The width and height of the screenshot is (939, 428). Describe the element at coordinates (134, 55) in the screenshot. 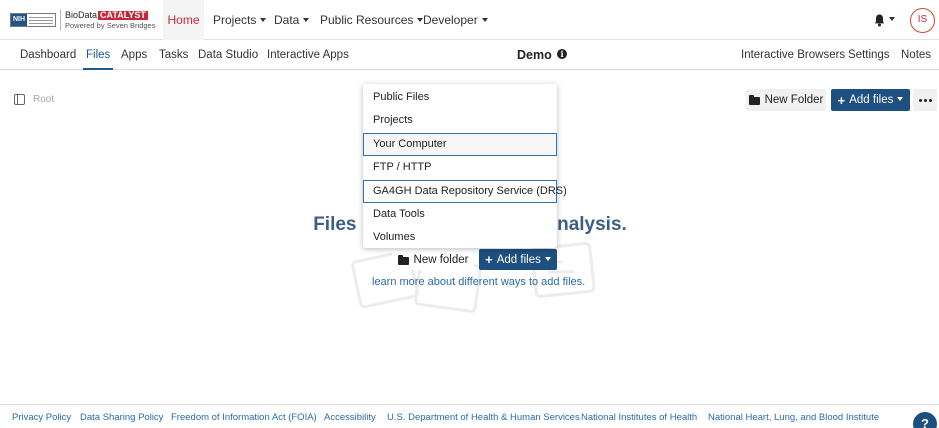

I see `tab-apps: Apps` at that location.